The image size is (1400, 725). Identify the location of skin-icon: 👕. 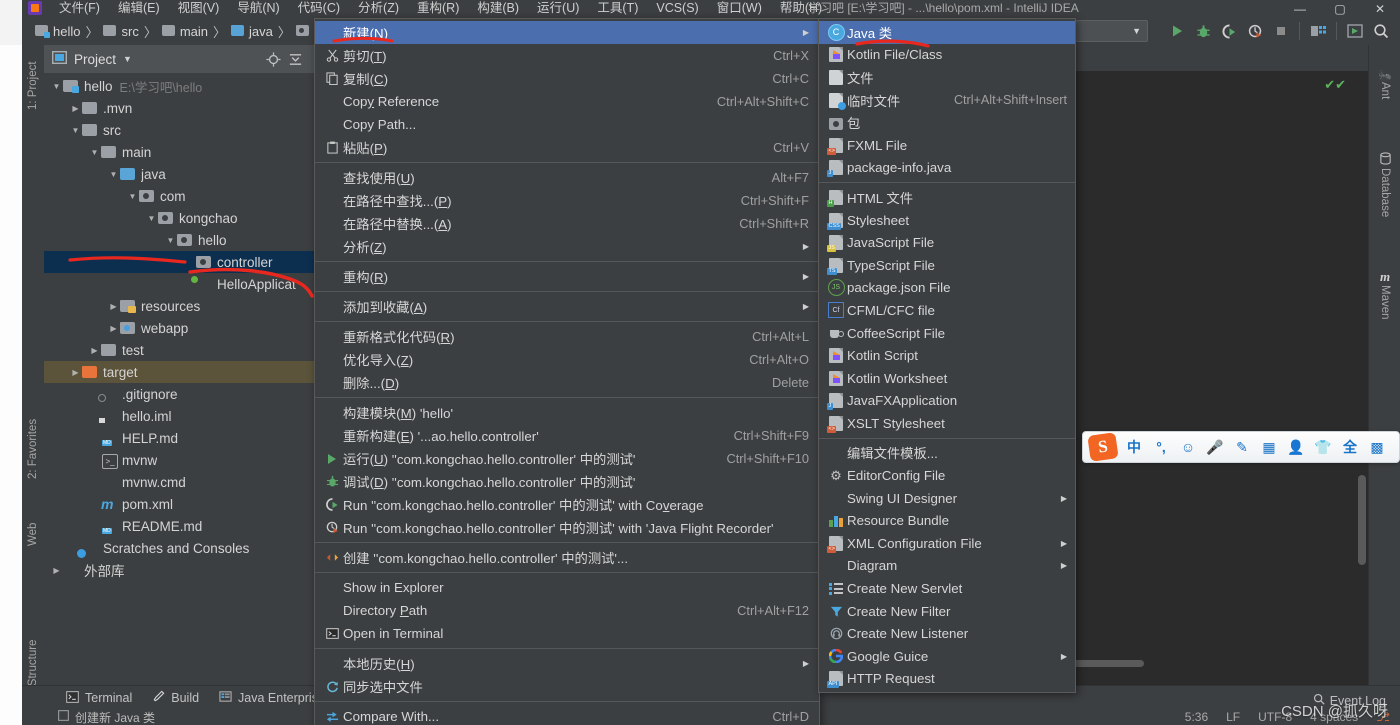
(1323, 447).